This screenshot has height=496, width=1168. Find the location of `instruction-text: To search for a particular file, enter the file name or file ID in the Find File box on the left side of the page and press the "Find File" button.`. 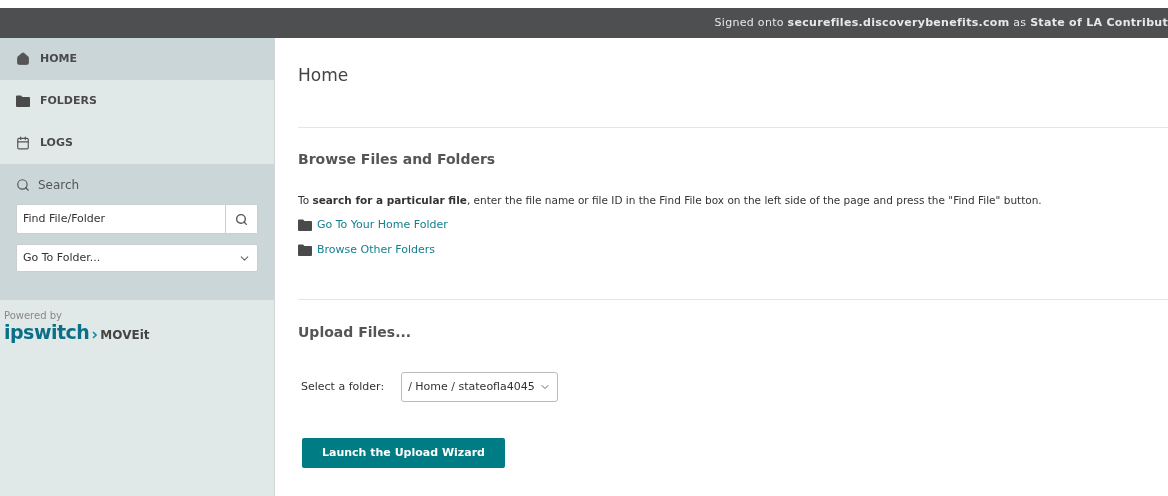

instruction-text: To search for a particular file, enter the file name or file ID in the Find File box on the left side of the page and press the "Find File" button. is located at coordinates (670, 200).